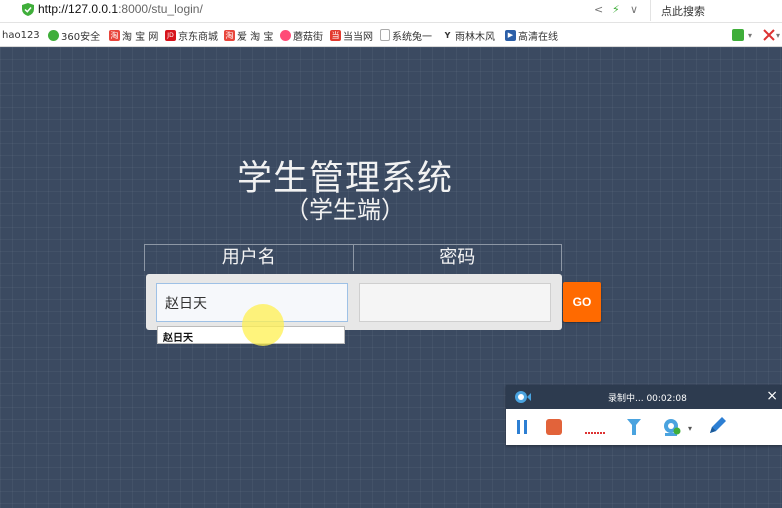 The image size is (782, 508). I want to click on audio-level-icon, so click(595, 427).